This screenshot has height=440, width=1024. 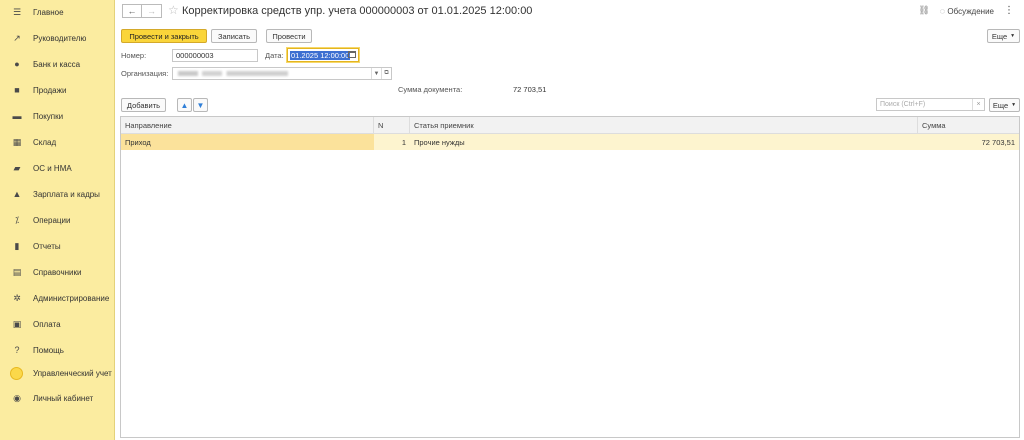 I want to click on number-field: 000000003, so click(x=215, y=55).